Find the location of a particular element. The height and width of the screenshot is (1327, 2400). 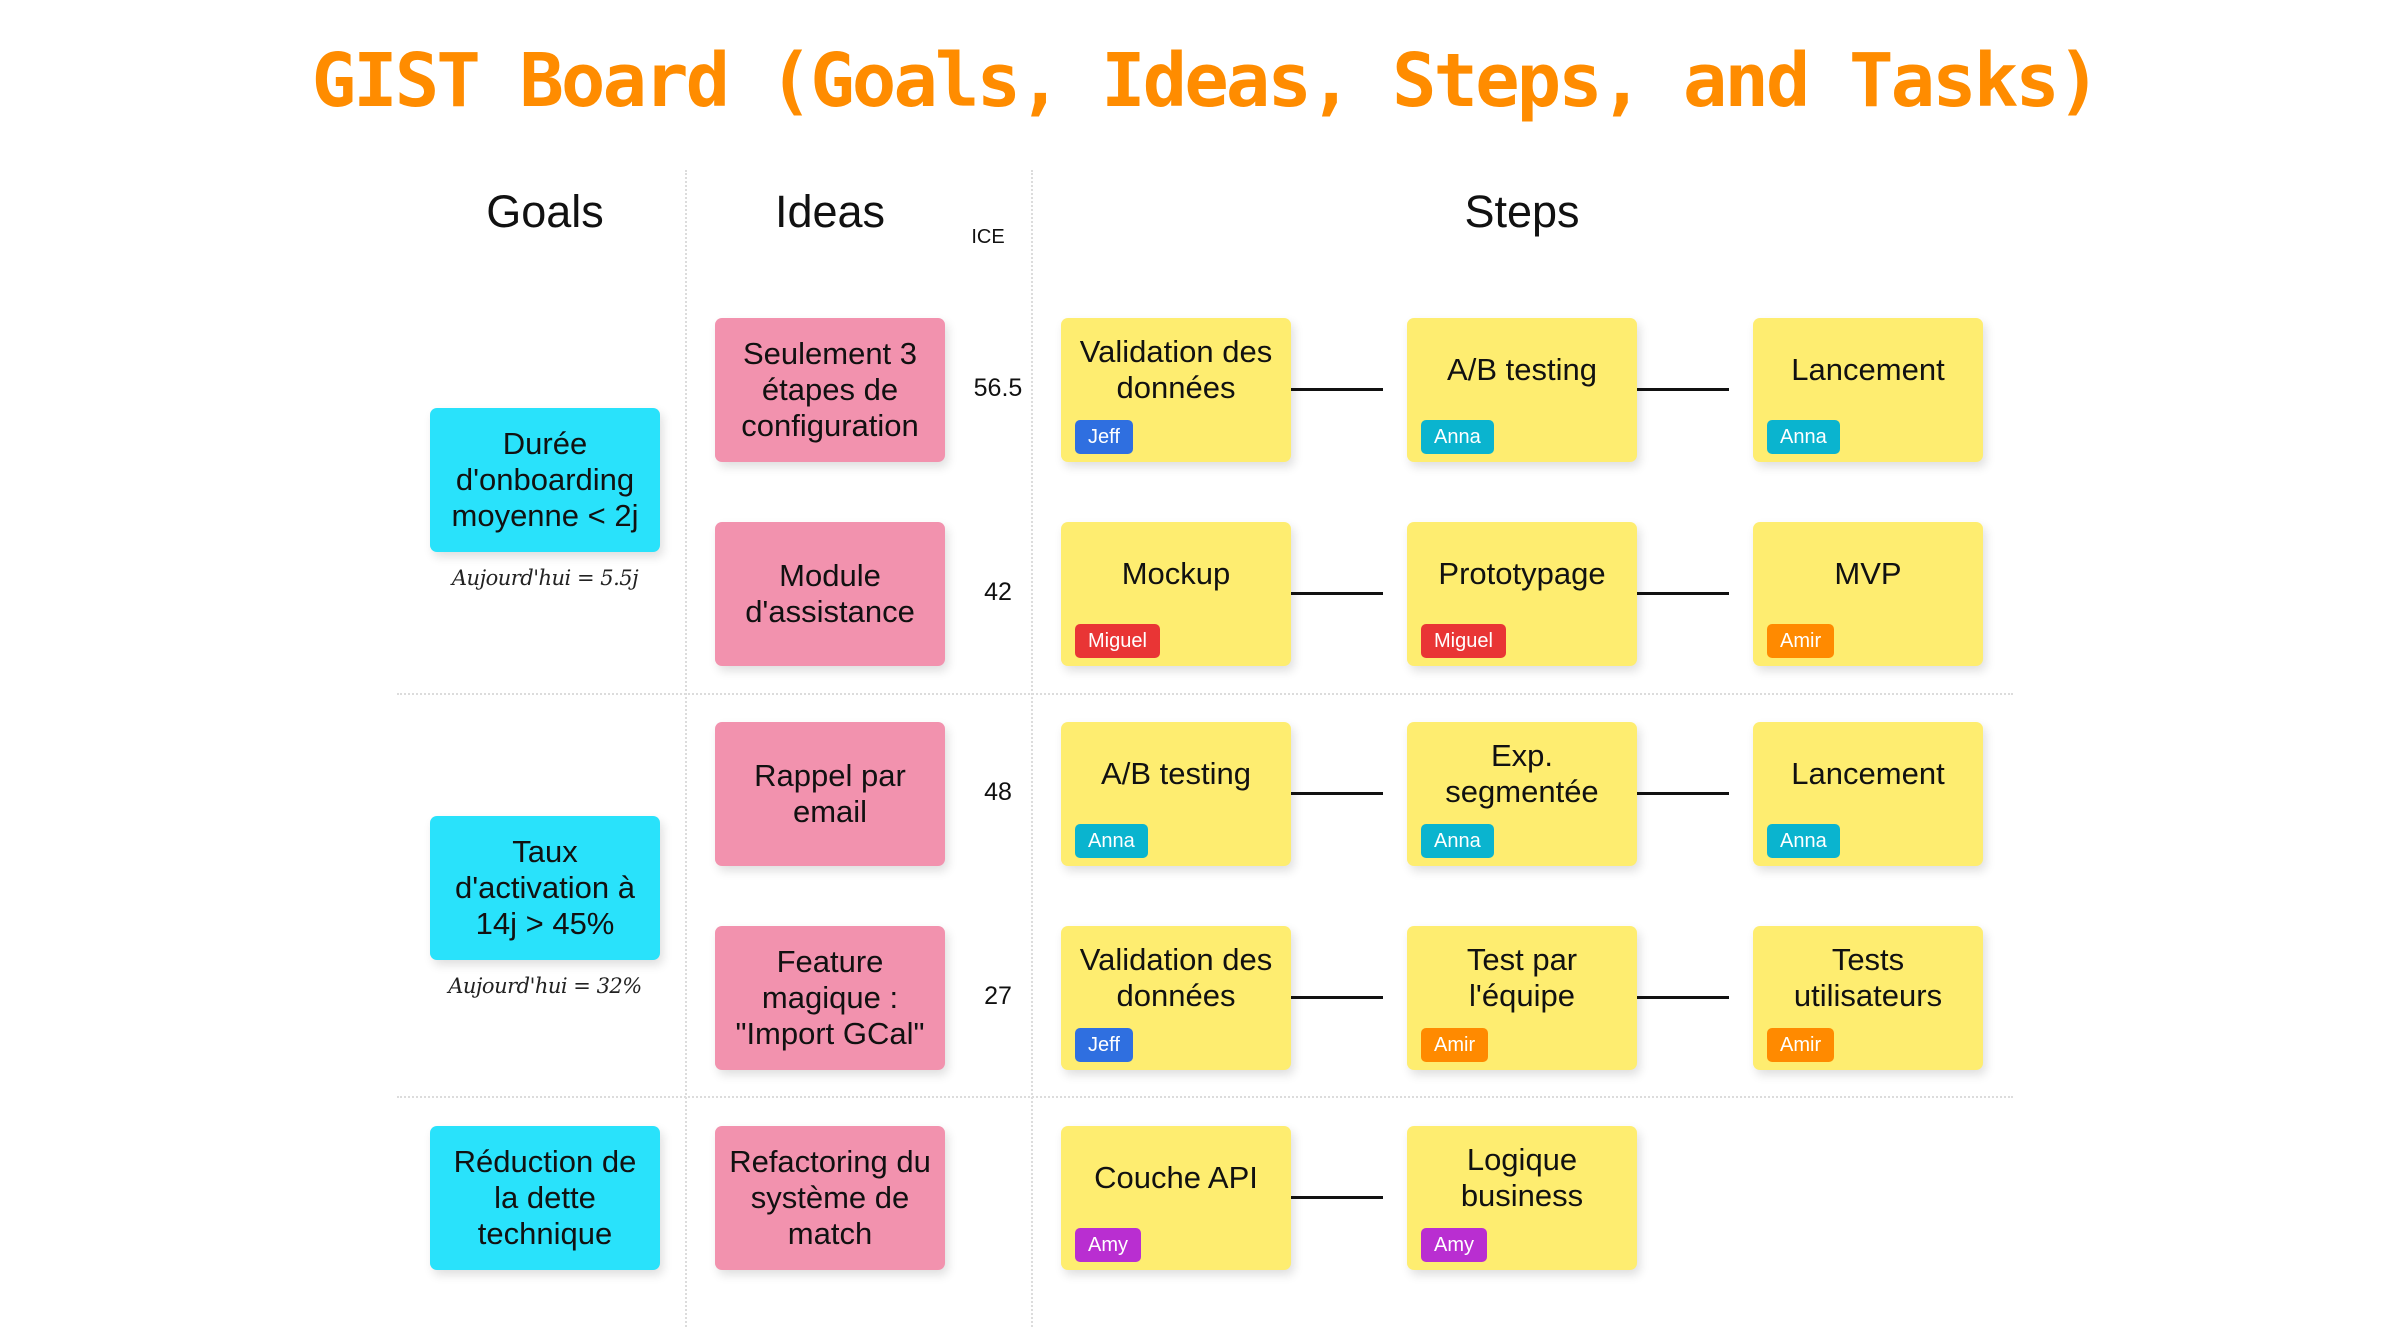

idea-card: Feature magique : "Import GCal" is located at coordinates (830, 998).